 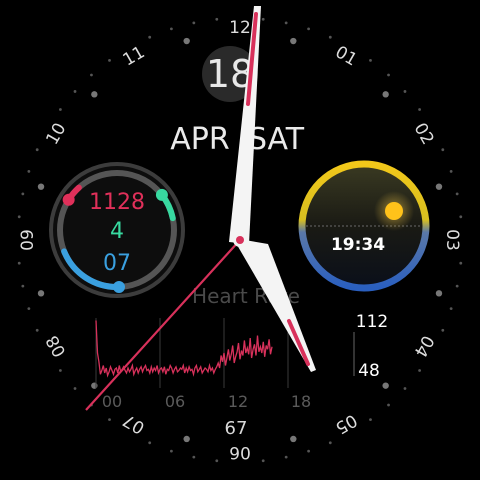 What do you see at coordinates (240, 452) in the screenshot?
I see `bezel-number: 06` at bounding box center [240, 452].